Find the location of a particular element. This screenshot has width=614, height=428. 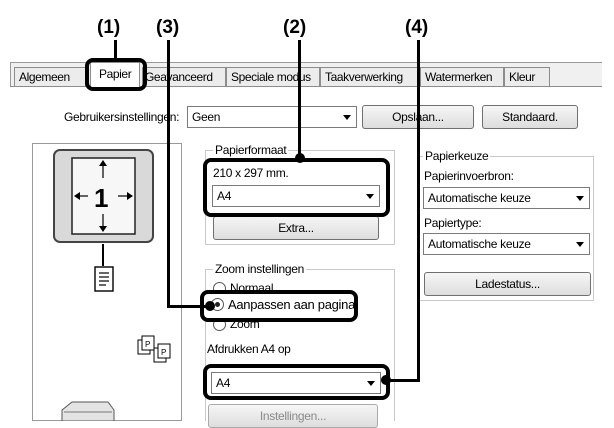

connector-line is located at coordinates (103, 255).